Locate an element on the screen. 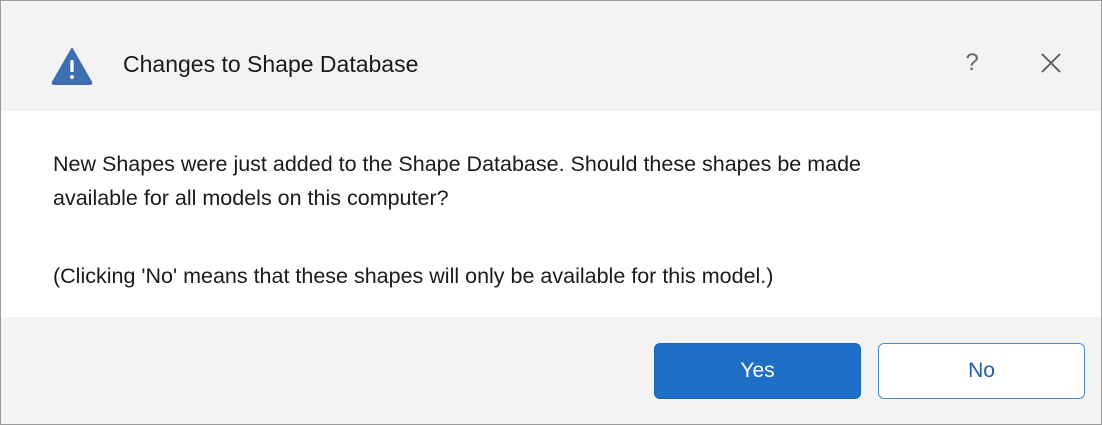 The height and width of the screenshot is (425, 1102). close-button is located at coordinates (1051, 63).